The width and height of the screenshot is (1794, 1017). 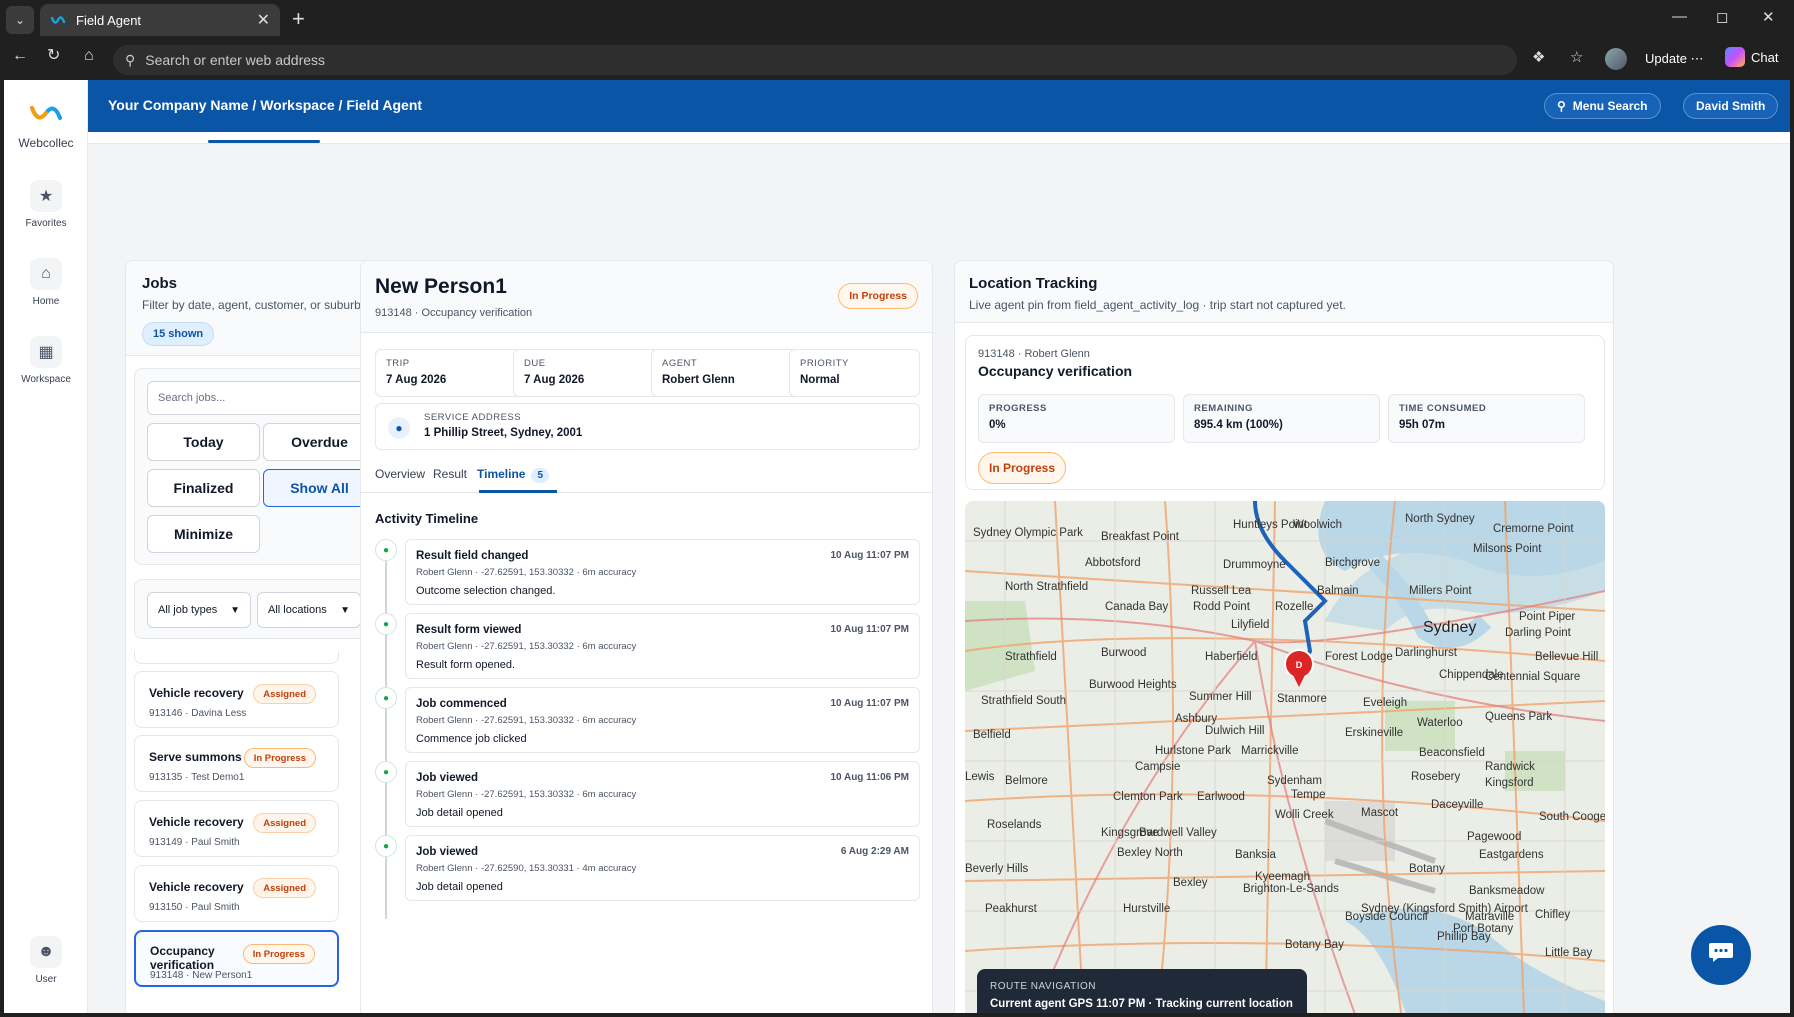 What do you see at coordinates (53, 56) in the screenshot?
I see `reload-icon: ↻` at bounding box center [53, 56].